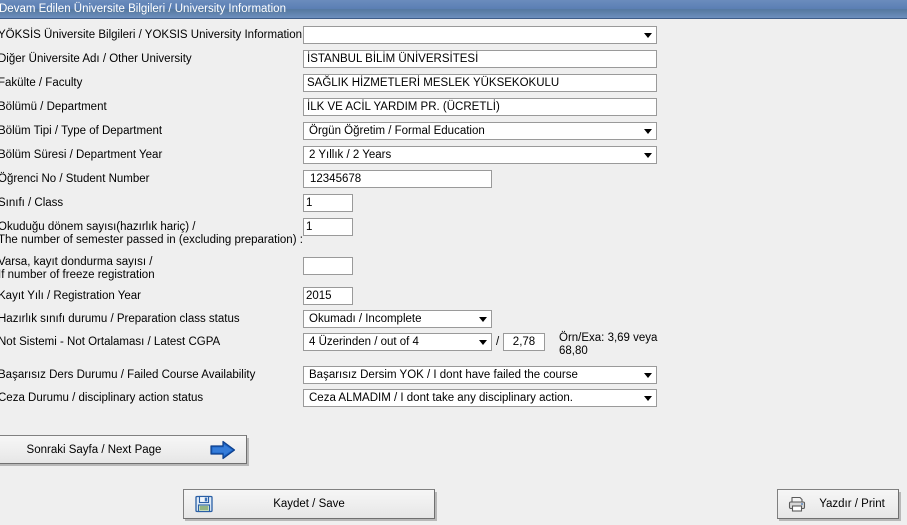 Image resolution: width=907 pixels, height=525 pixels. What do you see at coordinates (102, 398) in the screenshot?
I see `label-disciplinary-action: Ceza Durumu / disciplinary action status` at bounding box center [102, 398].